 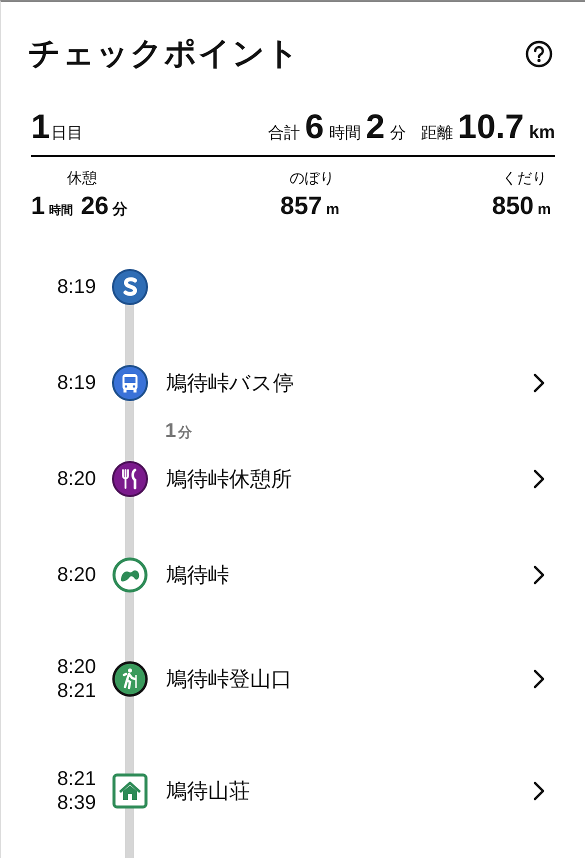 I want to click on hours-unit: 時間, so click(x=344, y=134).